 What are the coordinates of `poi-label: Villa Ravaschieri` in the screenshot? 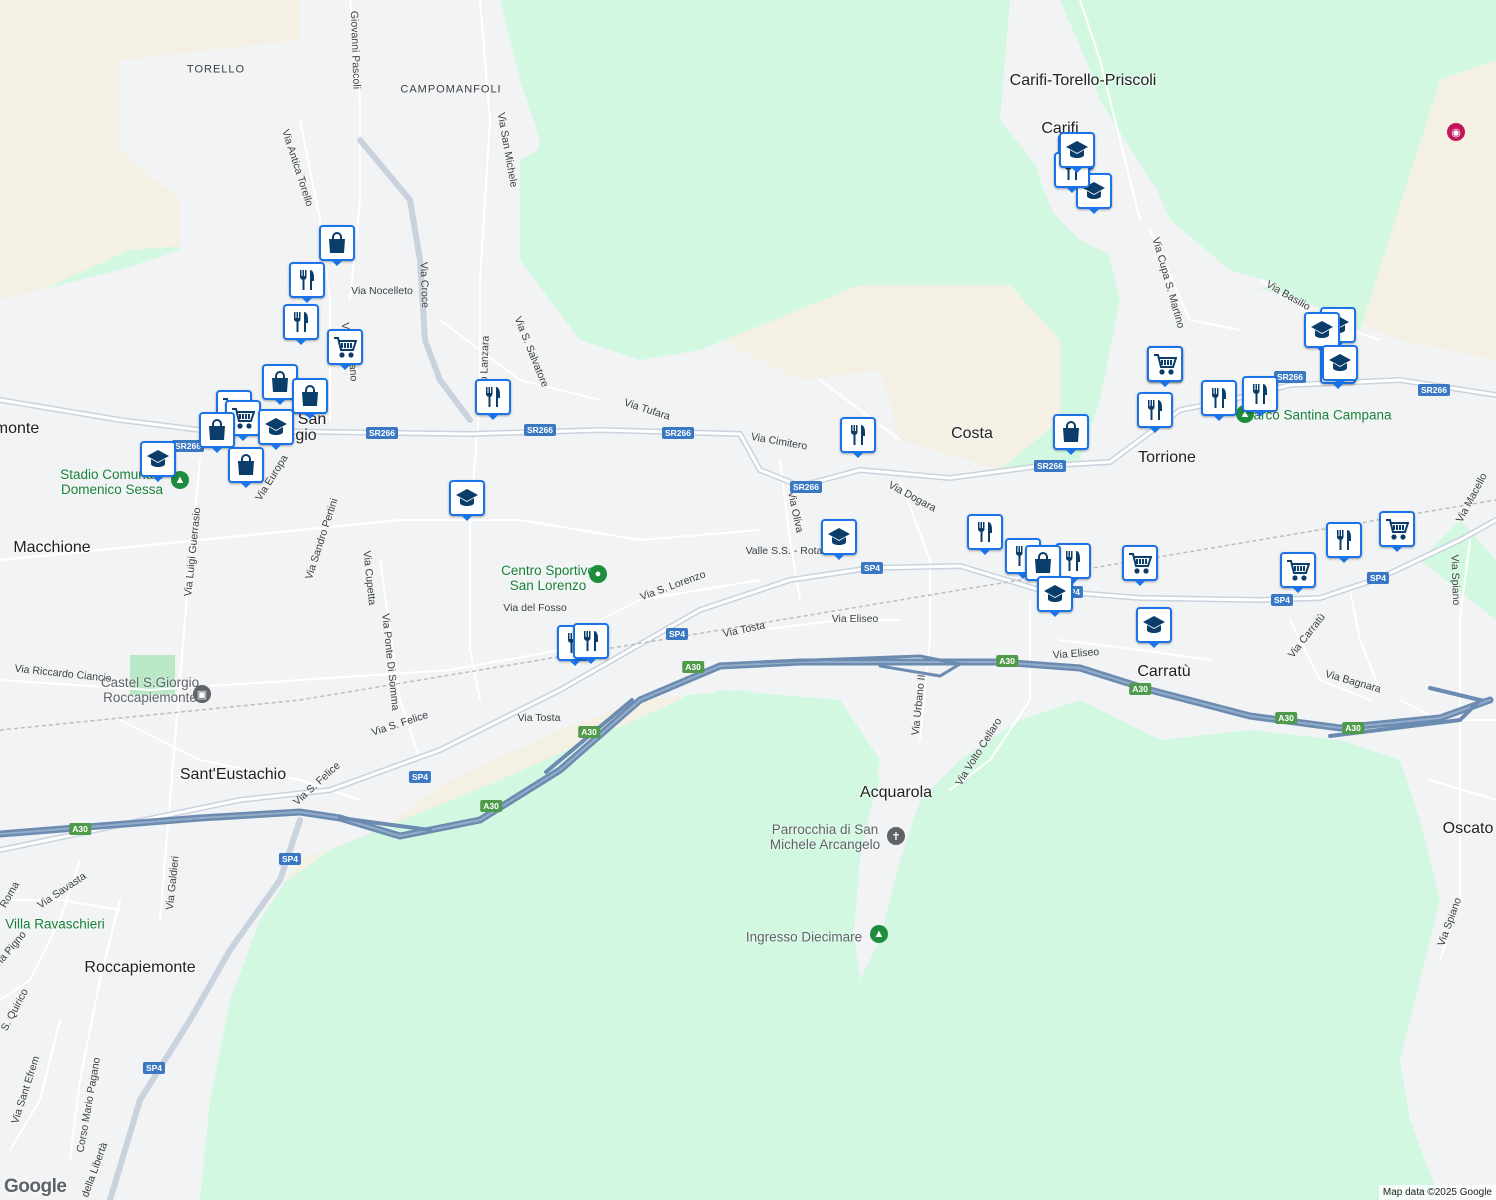 It's located at (55, 924).